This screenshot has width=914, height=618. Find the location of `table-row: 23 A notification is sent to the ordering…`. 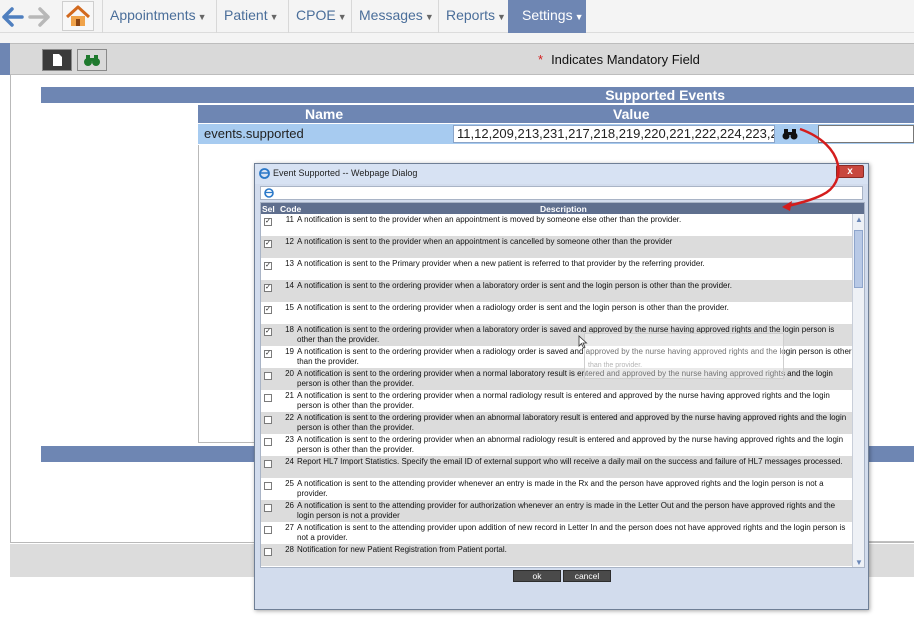

table-row: 23 A notification is sent to the ordering… is located at coordinates (557, 445).